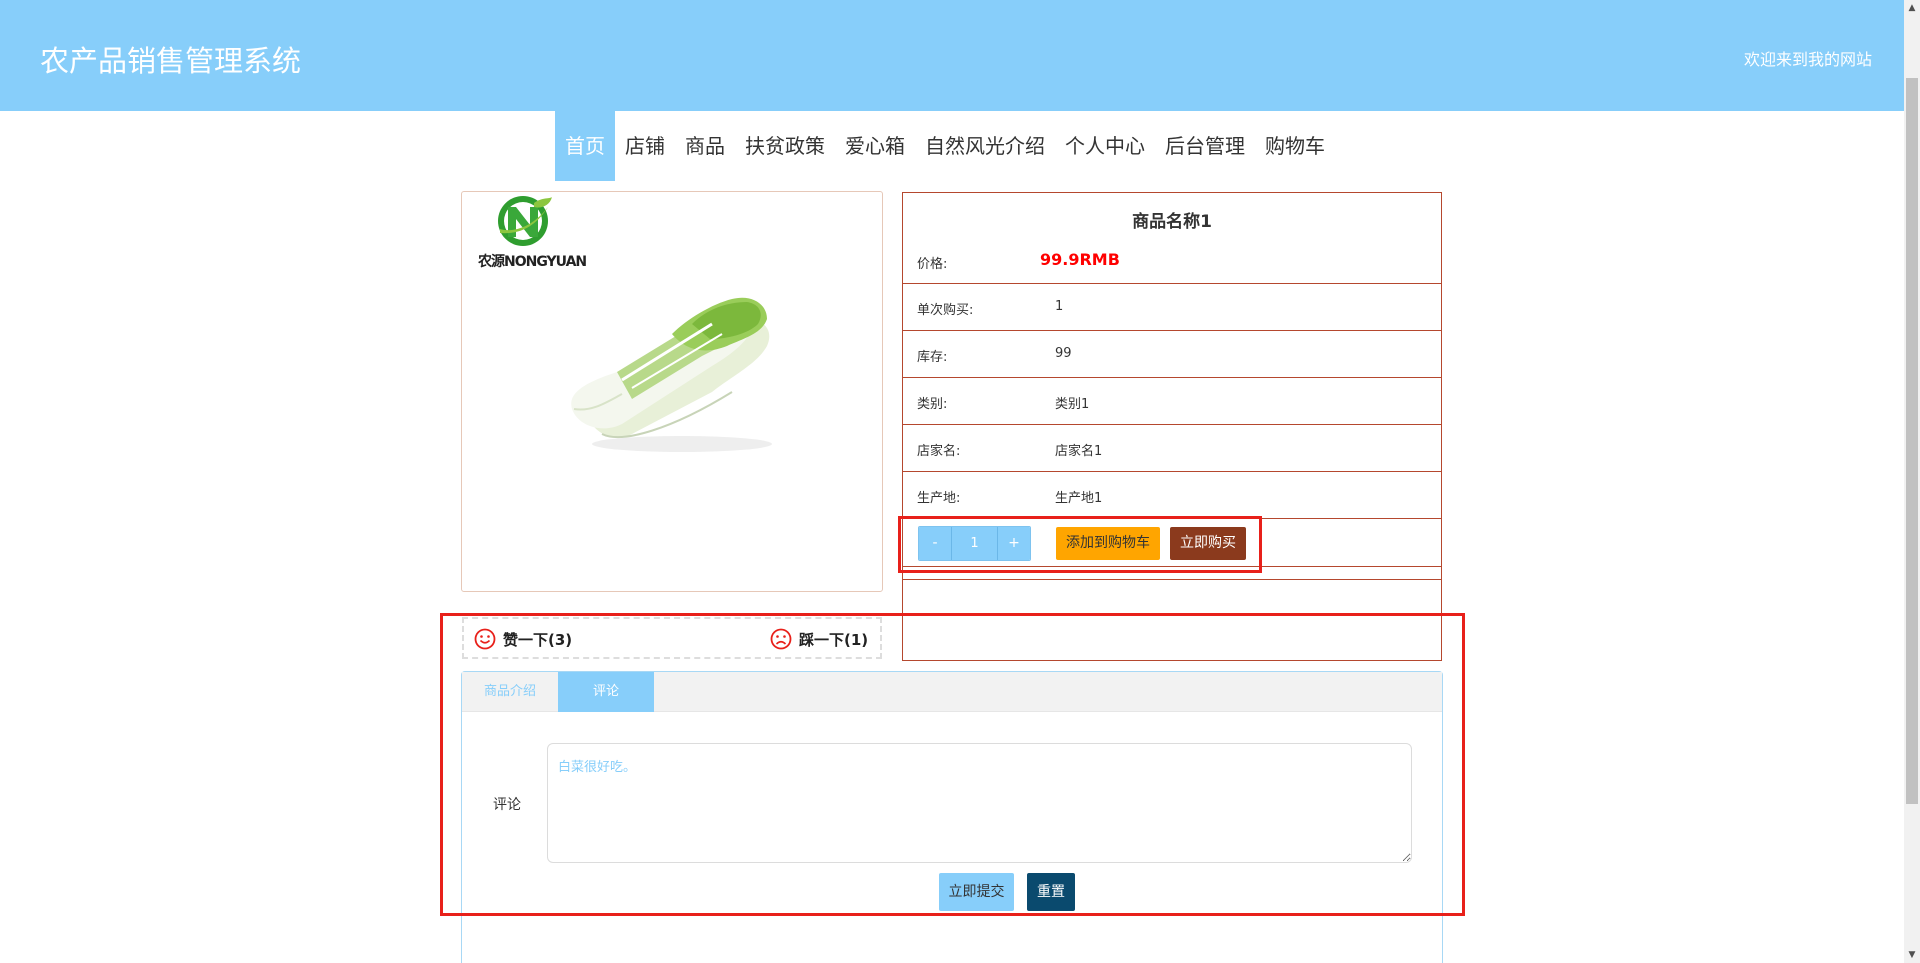  I want to click on quantity-plus-button: +, so click(1014, 543).